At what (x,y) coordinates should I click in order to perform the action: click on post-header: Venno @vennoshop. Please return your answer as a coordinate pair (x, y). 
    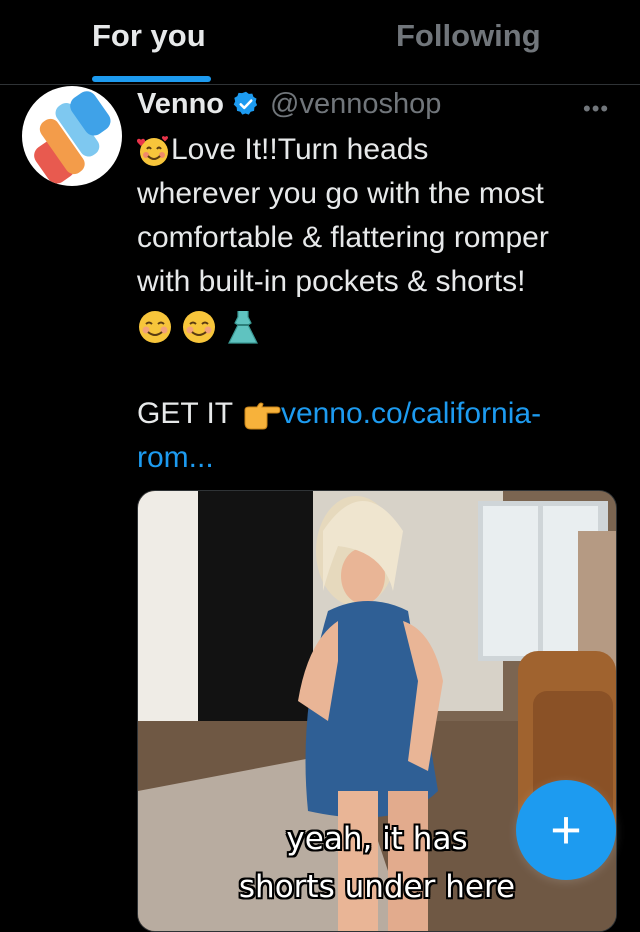
    Looking at the image, I should click on (289, 104).